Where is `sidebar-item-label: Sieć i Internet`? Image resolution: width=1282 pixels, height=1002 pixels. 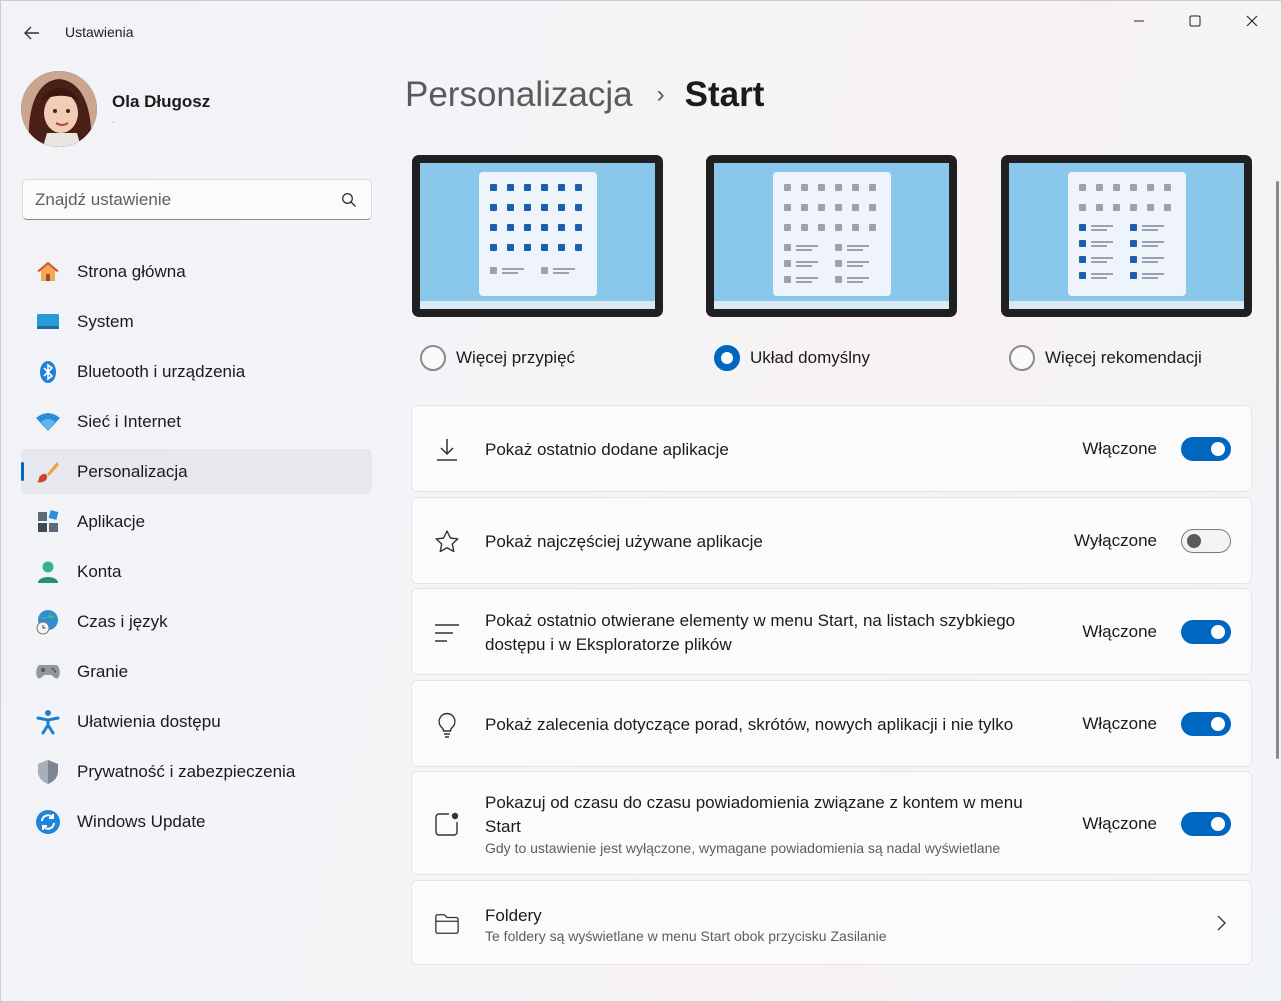
sidebar-item-label: Sieć i Internet is located at coordinates (129, 421).